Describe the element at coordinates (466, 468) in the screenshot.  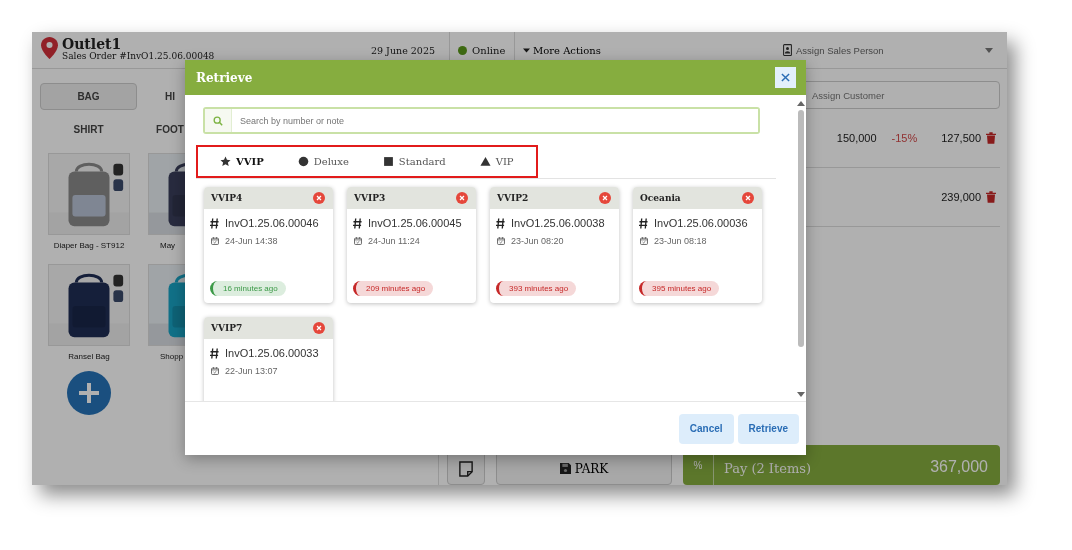
I see `note-icon` at that location.